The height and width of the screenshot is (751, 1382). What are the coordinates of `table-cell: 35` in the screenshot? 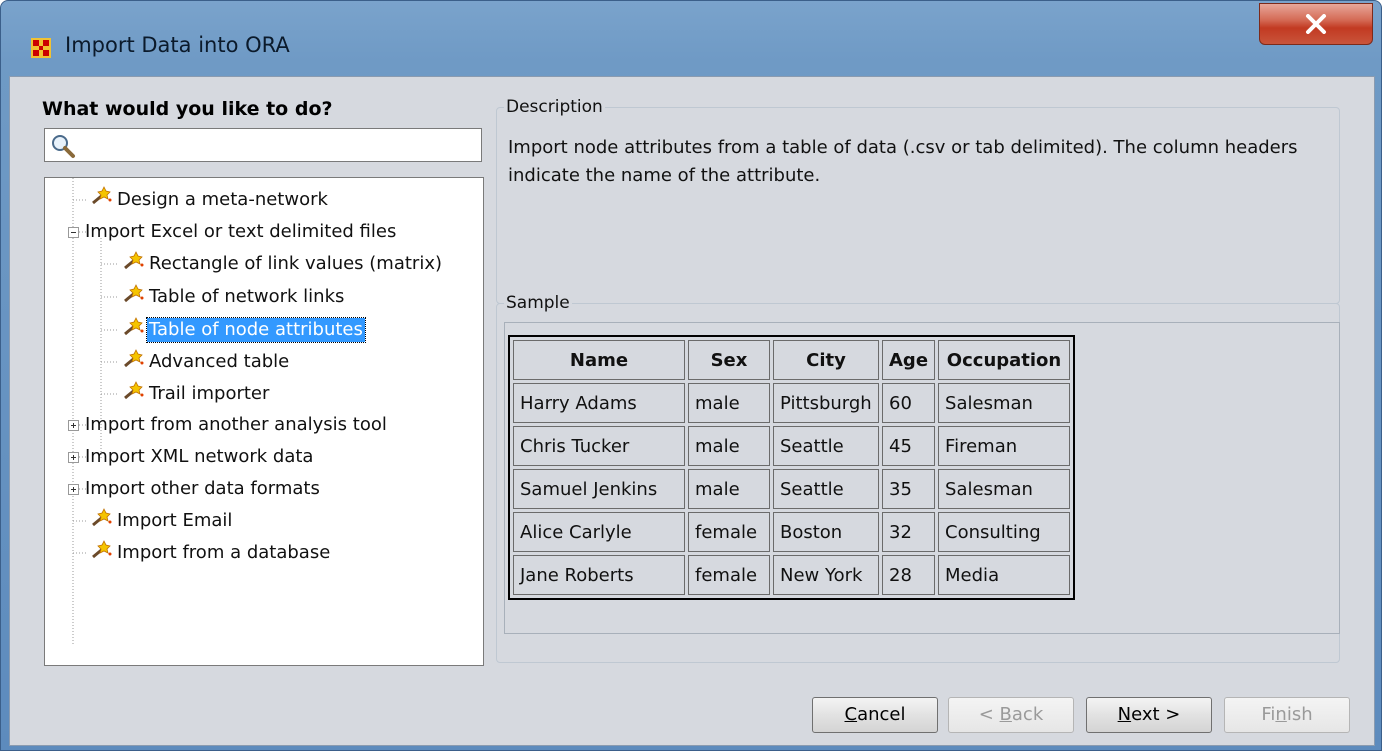 It's located at (909, 489).